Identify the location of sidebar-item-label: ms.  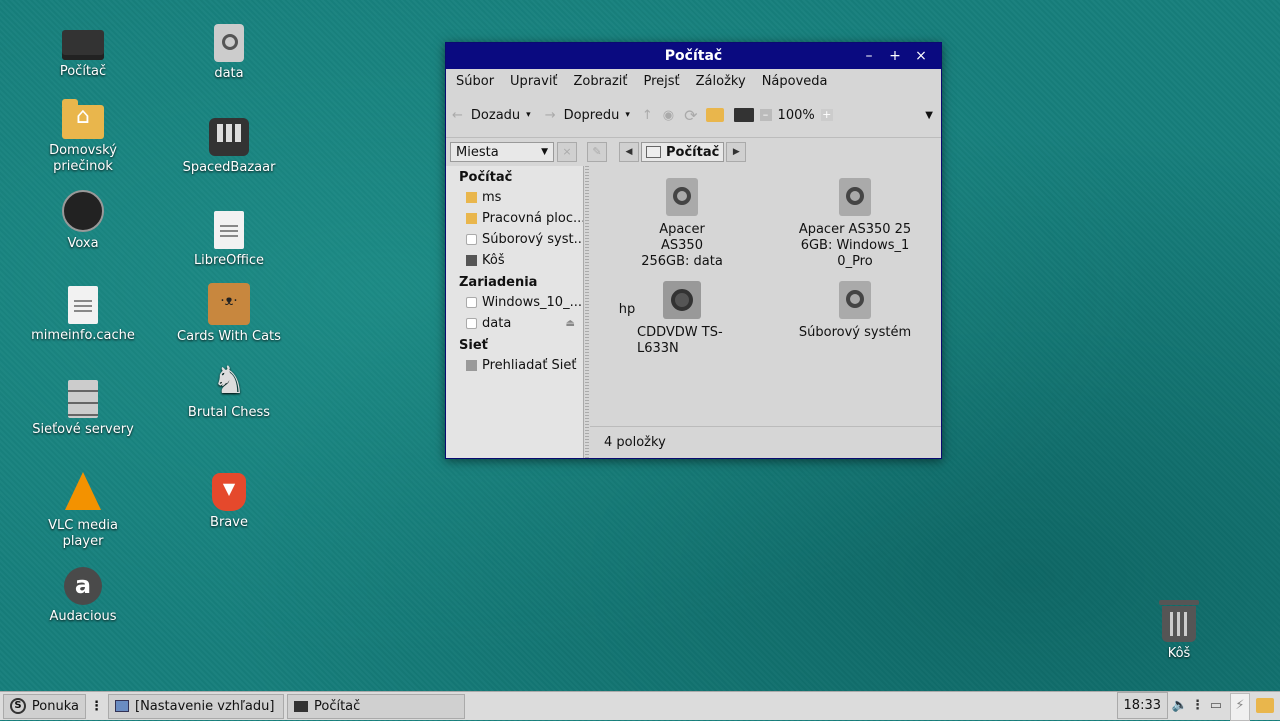
(492, 197).